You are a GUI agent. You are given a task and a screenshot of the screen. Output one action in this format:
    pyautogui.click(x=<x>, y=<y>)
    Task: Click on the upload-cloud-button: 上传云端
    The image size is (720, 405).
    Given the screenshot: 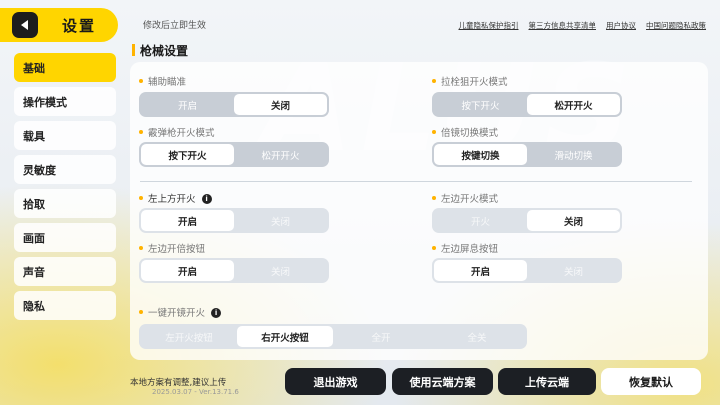 What is the action you would take?
    pyautogui.click(x=547, y=381)
    